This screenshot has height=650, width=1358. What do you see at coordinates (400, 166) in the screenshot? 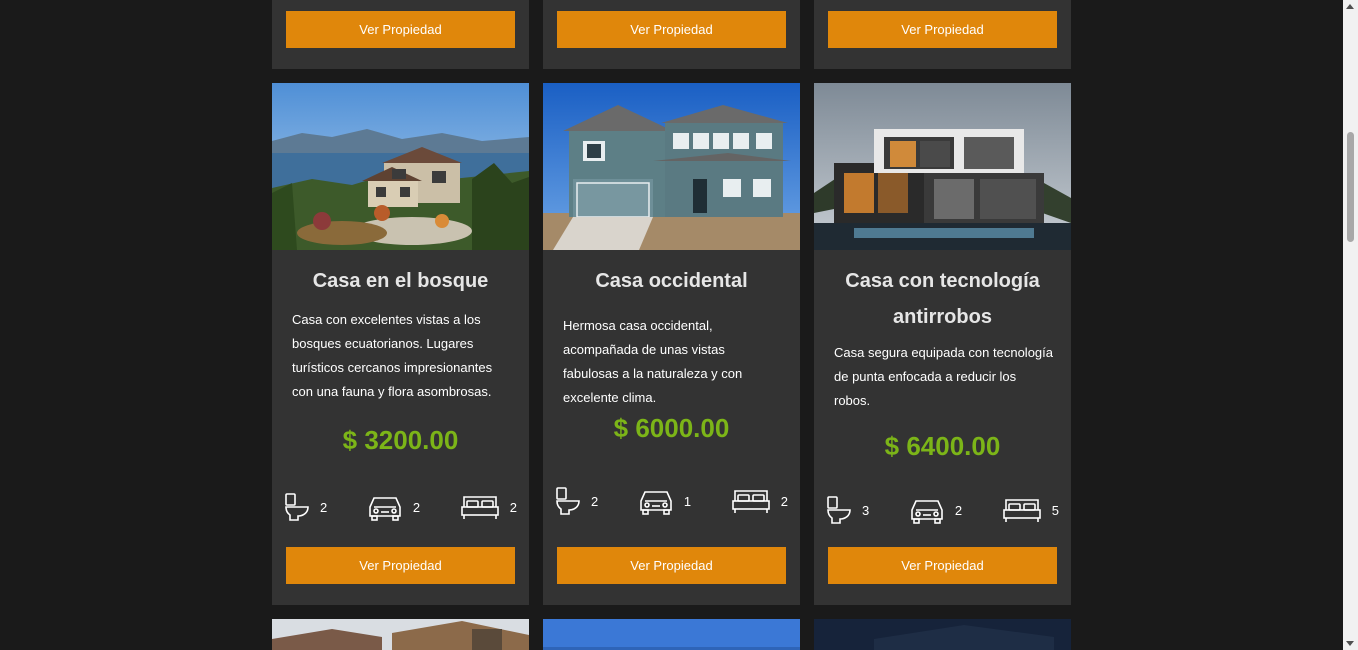
I see `property-photo-forest-house` at bounding box center [400, 166].